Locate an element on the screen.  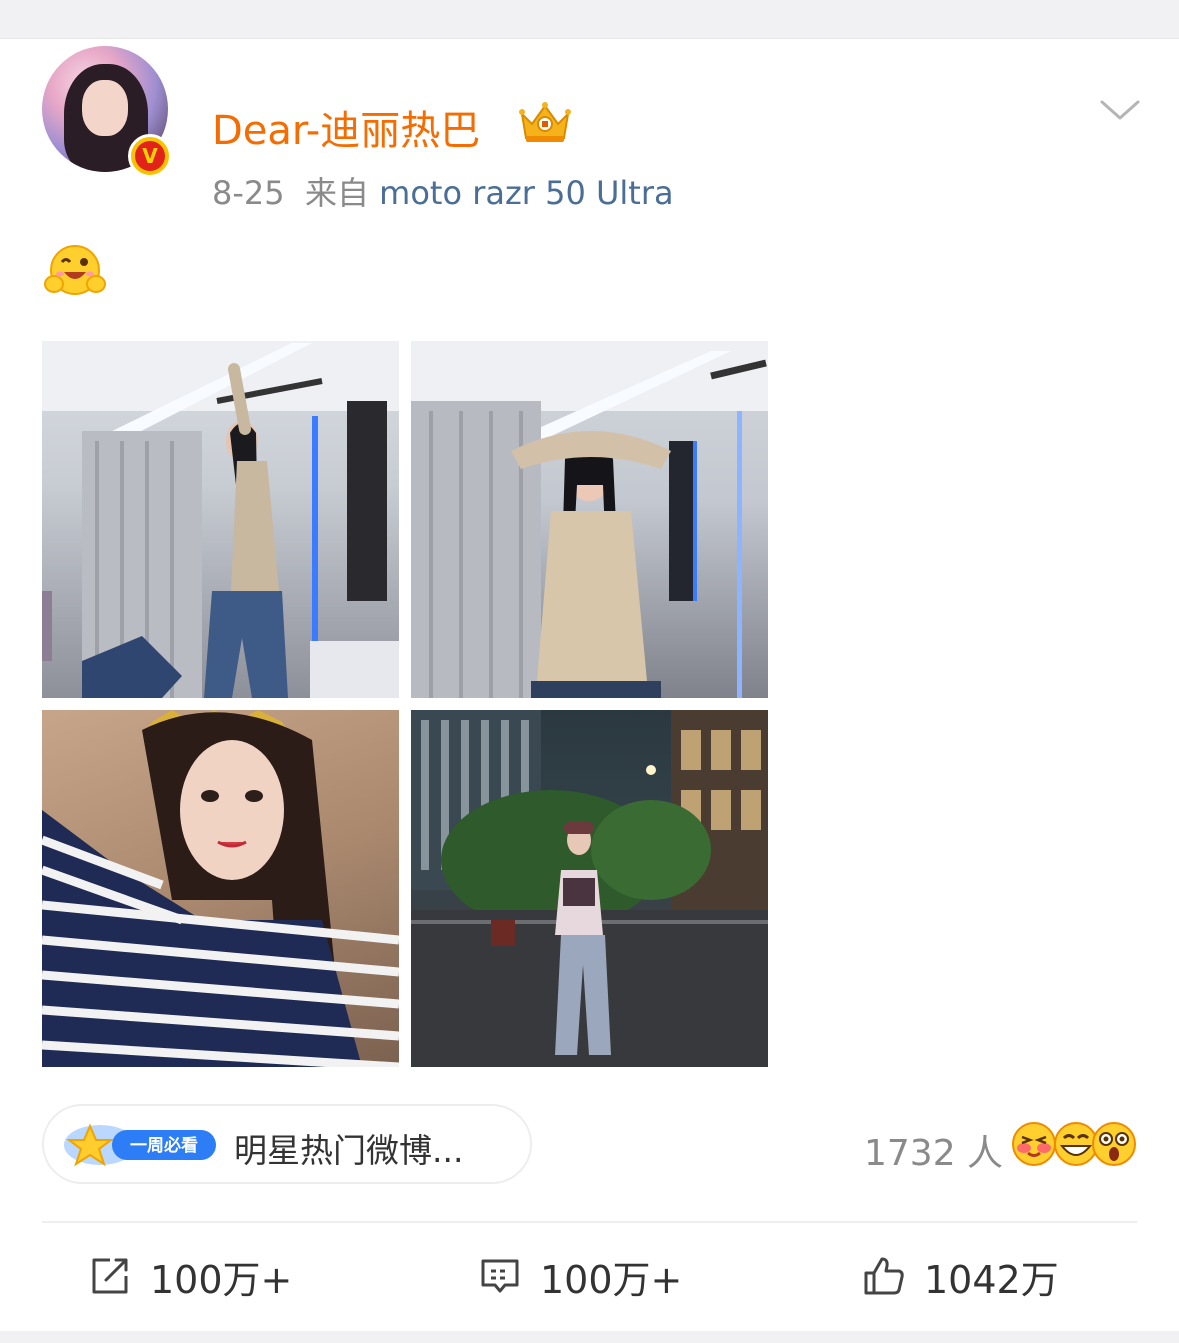
like-count: 1042万 is located at coordinates (991, 1279).